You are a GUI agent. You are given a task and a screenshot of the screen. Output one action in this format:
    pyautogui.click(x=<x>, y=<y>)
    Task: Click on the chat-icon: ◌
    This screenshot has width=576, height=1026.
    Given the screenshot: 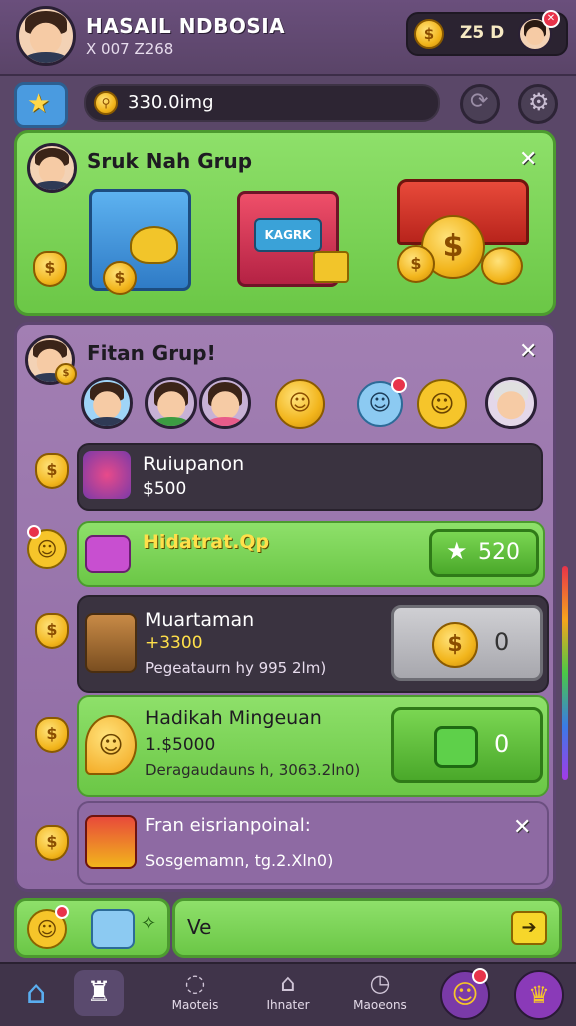 What is the action you would take?
    pyautogui.click(x=195, y=983)
    